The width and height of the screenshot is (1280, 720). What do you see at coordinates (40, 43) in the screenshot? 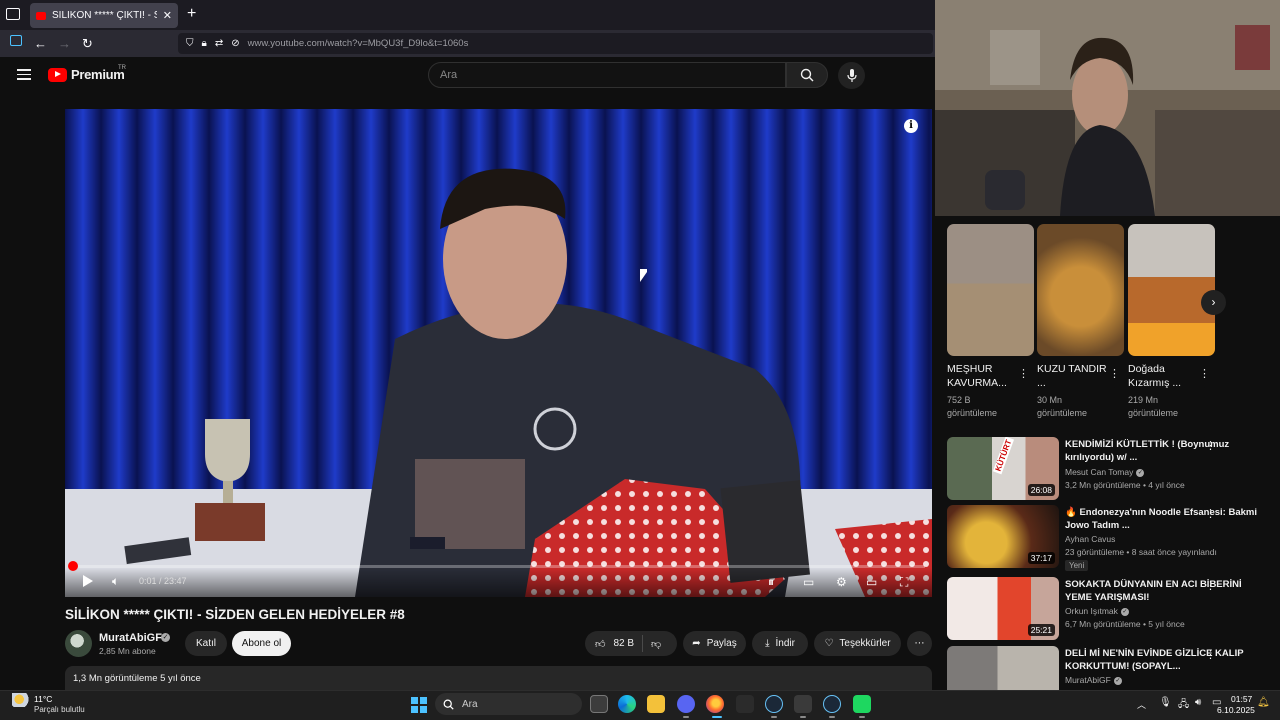
I see `back-arrow-icon: ←` at bounding box center [40, 43].